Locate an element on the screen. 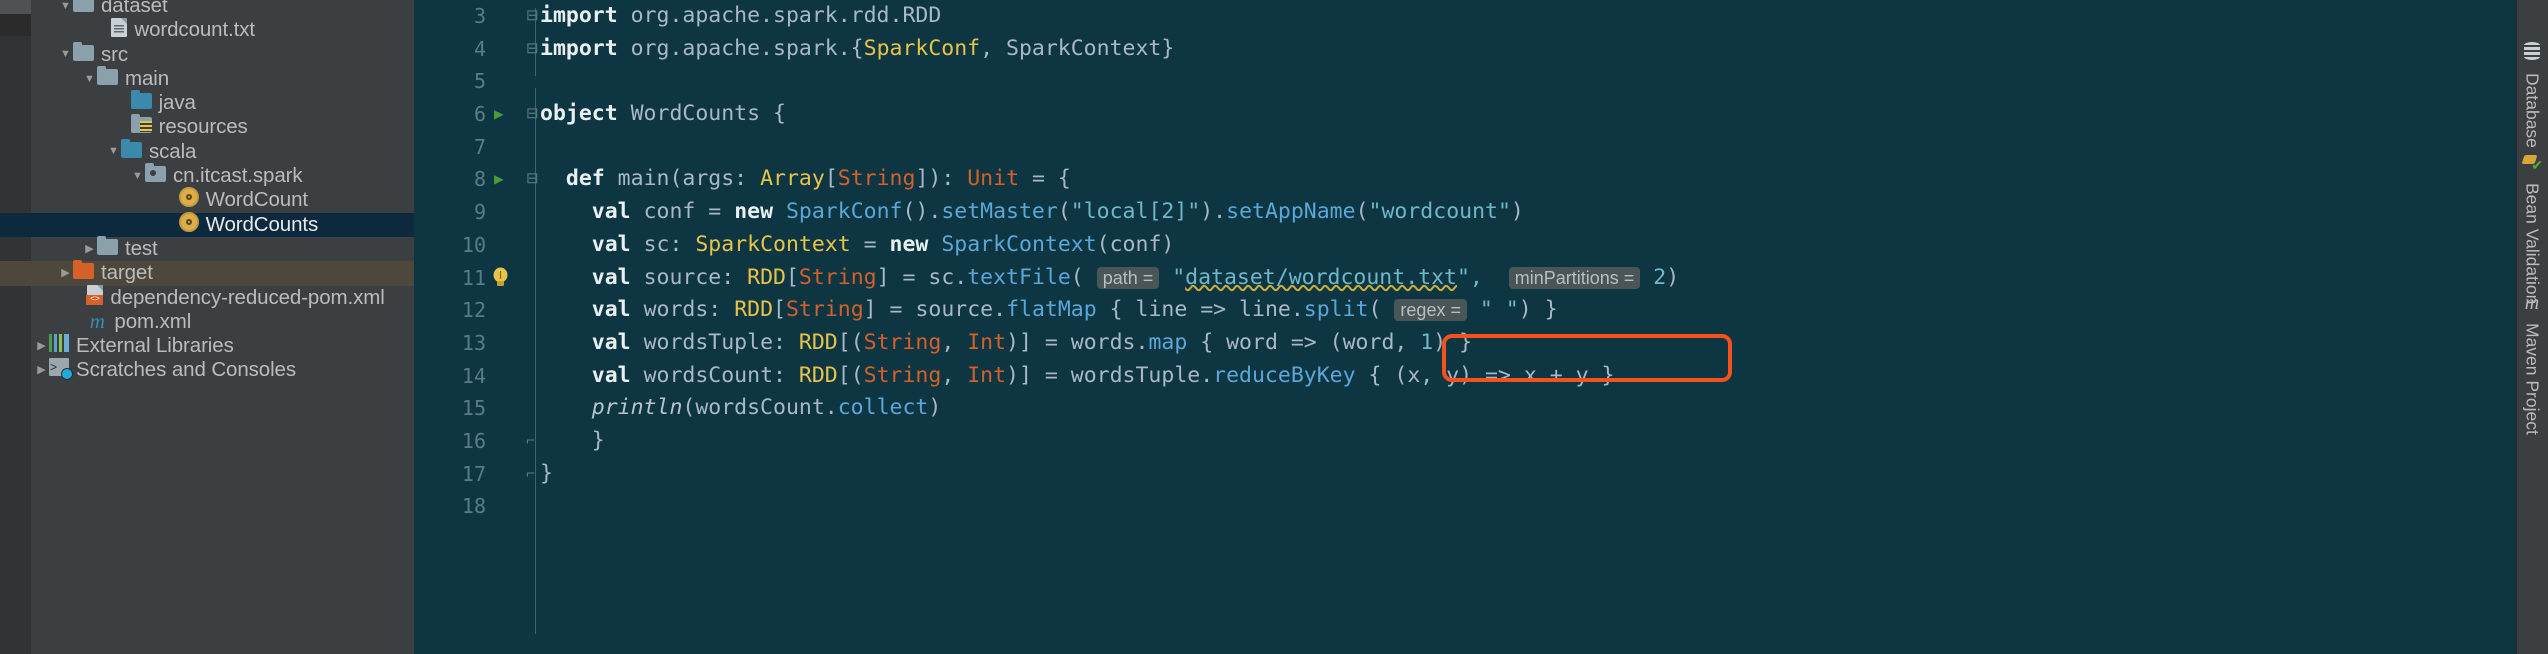  tree-item-cn-itcast-spark: ▼ cn.itcast.spark is located at coordinates (224, 175).